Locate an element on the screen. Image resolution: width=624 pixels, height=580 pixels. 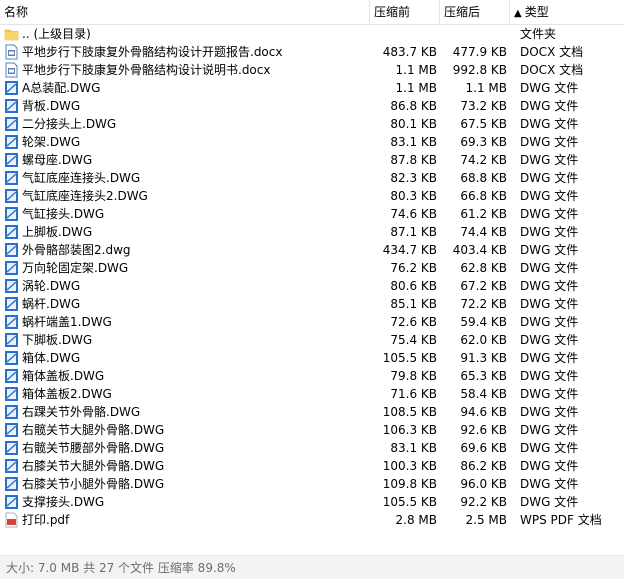
file-compressed-size: 59.4 KB is located at coordinates (483, 322).